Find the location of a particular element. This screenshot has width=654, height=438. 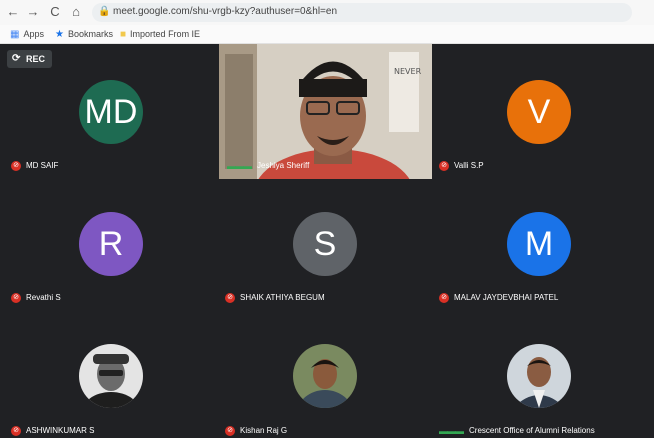

folder-icon: ■ is located at coordinates (123, 34).